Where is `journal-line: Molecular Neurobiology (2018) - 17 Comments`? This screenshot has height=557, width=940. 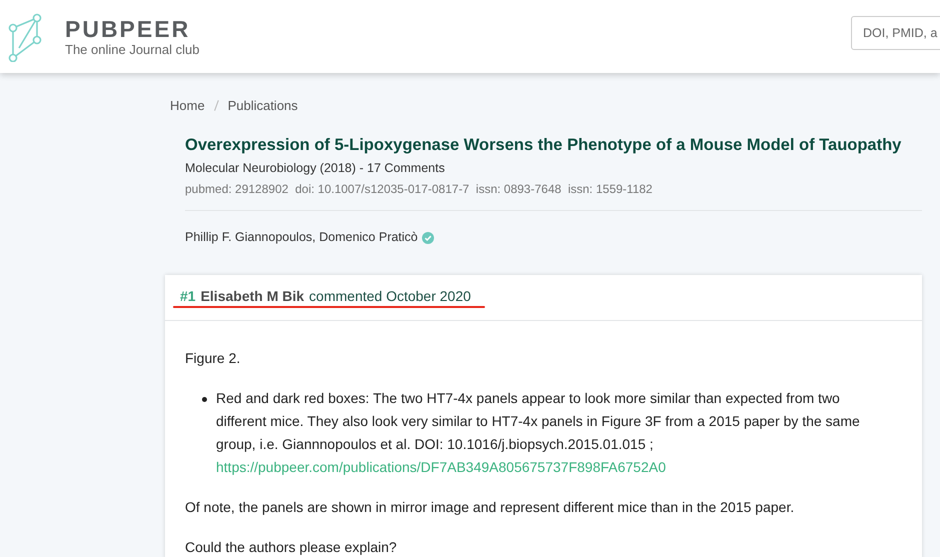 journal-line: Molecular Neurobiology (2018) - 17 Comments is located at coordinates (315, 168).